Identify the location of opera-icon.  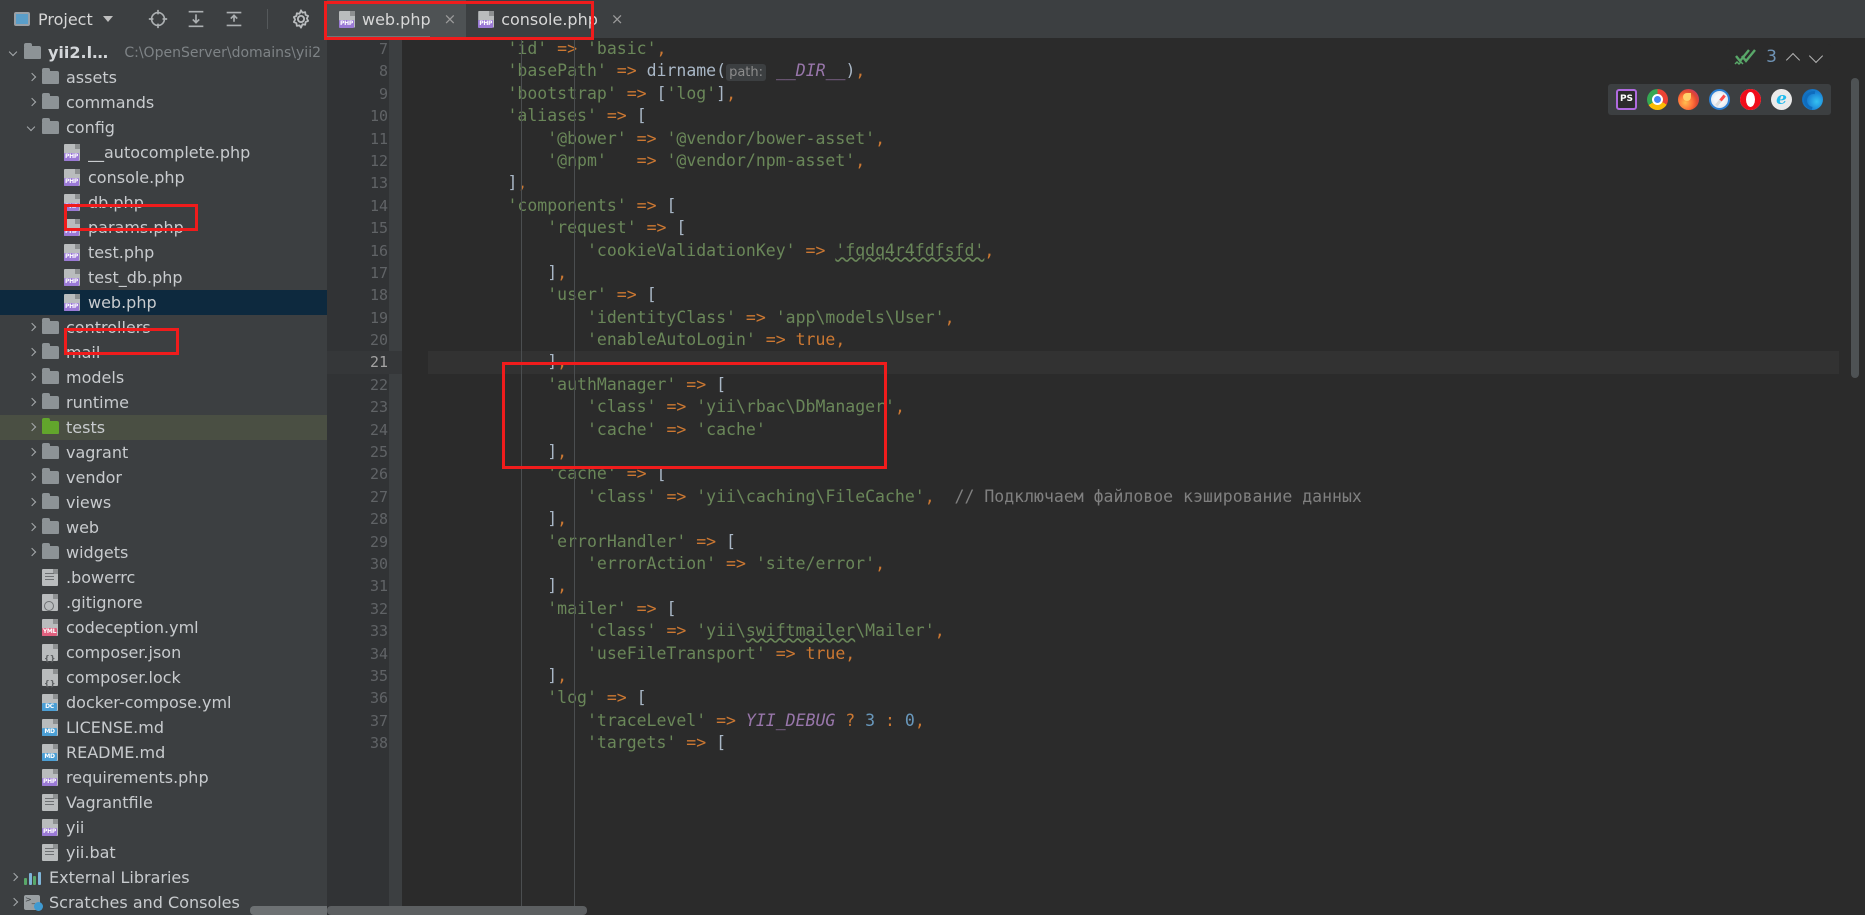
(1750, 99).